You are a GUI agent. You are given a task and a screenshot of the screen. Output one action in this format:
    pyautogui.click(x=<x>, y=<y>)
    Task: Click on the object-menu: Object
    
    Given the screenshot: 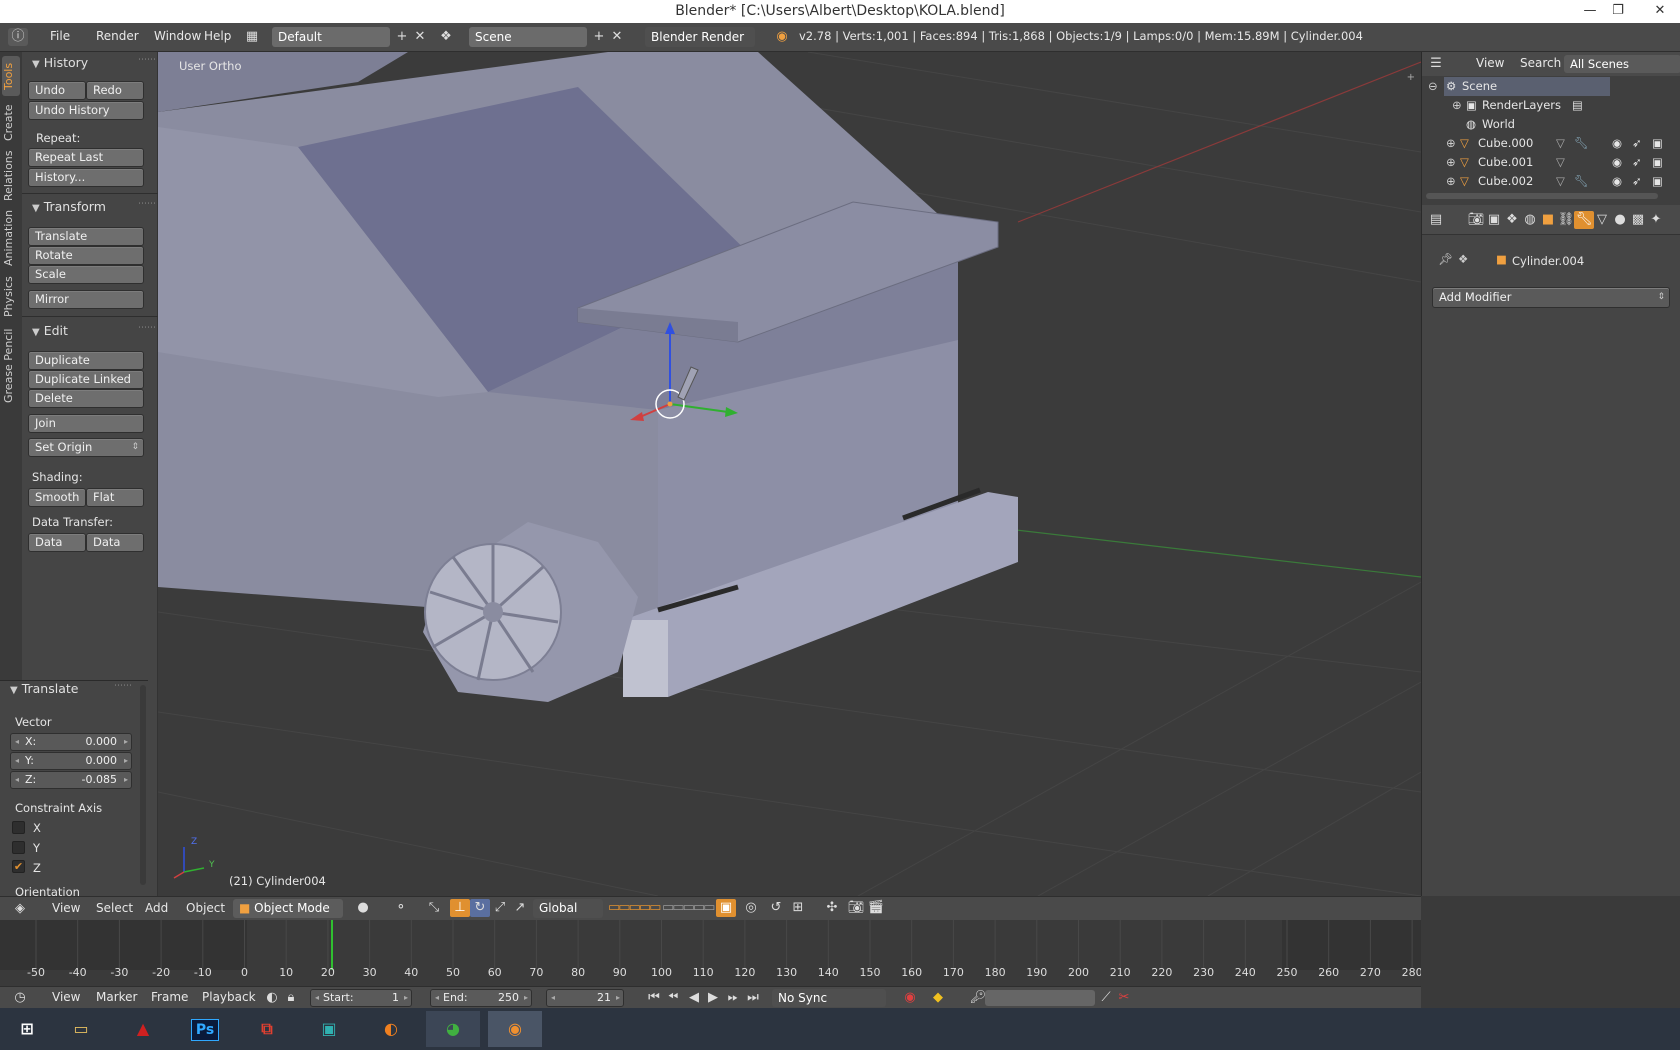 What is the action you would take?
    pyautogui.click(x=205, y=908)
    